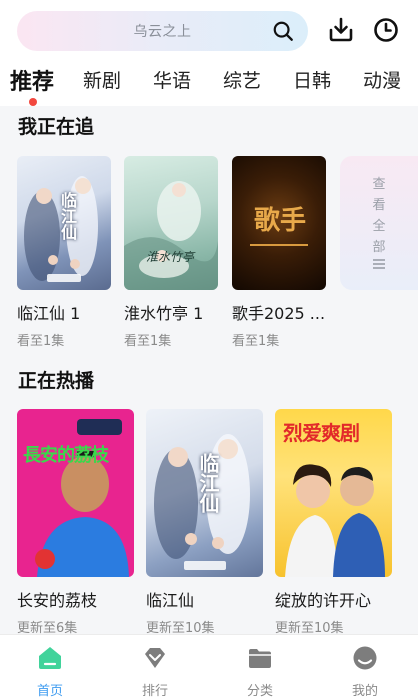  What do you see at coordinates (66, 455) in the screenshot?
I see `poster-title-text: 長安的荔枝` at bounding box center [66, 455].